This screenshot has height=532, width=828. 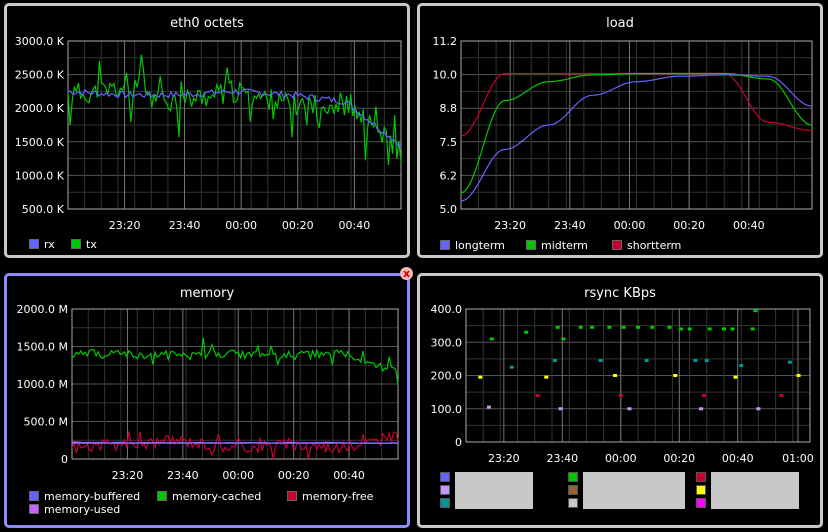 What do you see at coordinates (92, 496) in the screenshot?
I see `legend-label: memory-buffered` at bounding box center [92, 496].